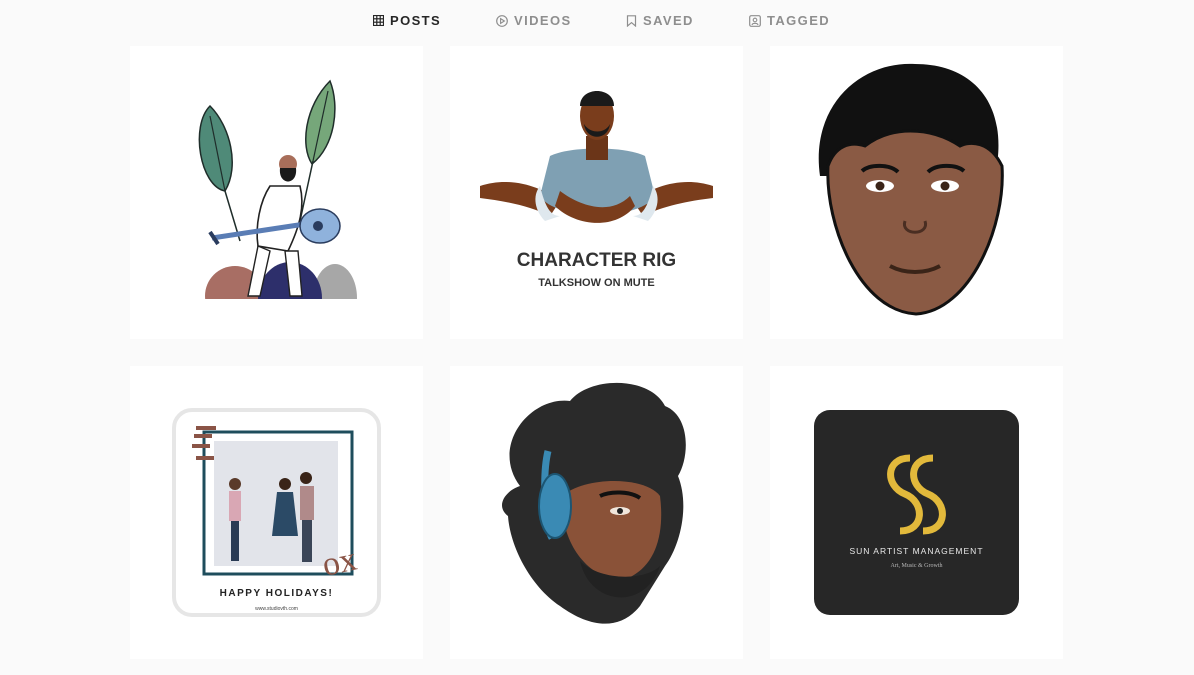 This screenshot has height=675, width=1194. I want to click on post-tile-portrait, so click(916, 192).